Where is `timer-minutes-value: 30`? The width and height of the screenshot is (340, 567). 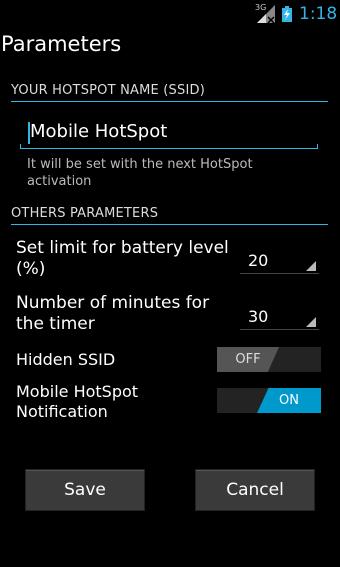 timer-minutes-value: 30 is located at coordinates (258, 316).